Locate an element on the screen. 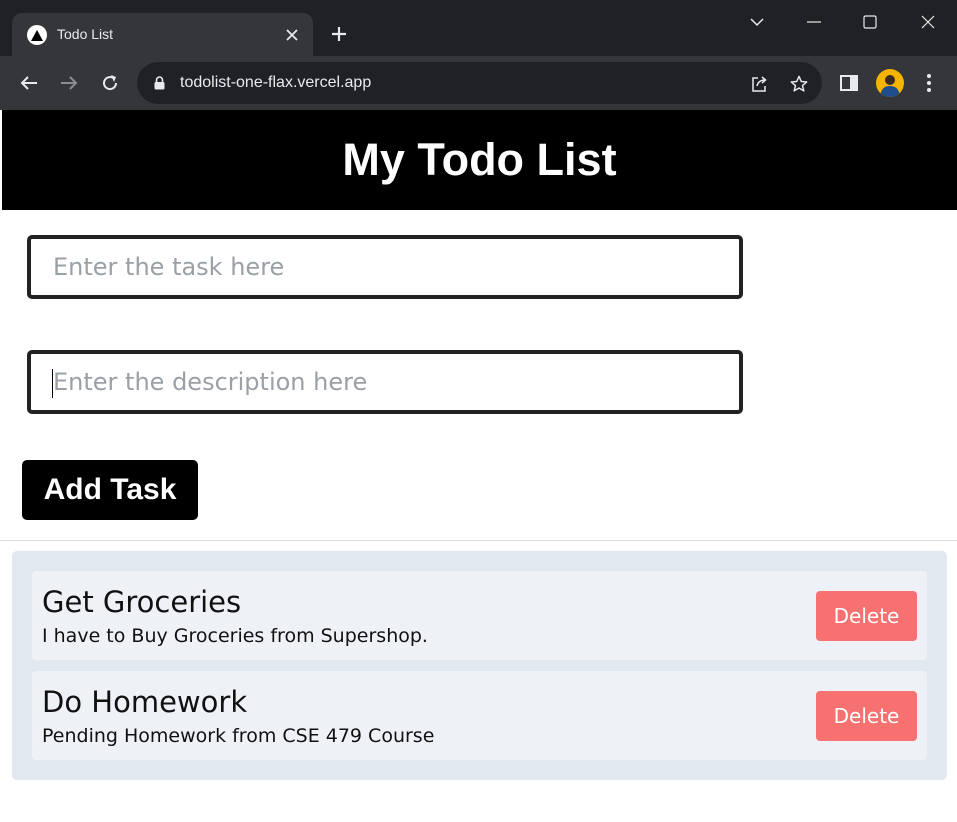  maximize-icon is located at coordinates (870, 22).